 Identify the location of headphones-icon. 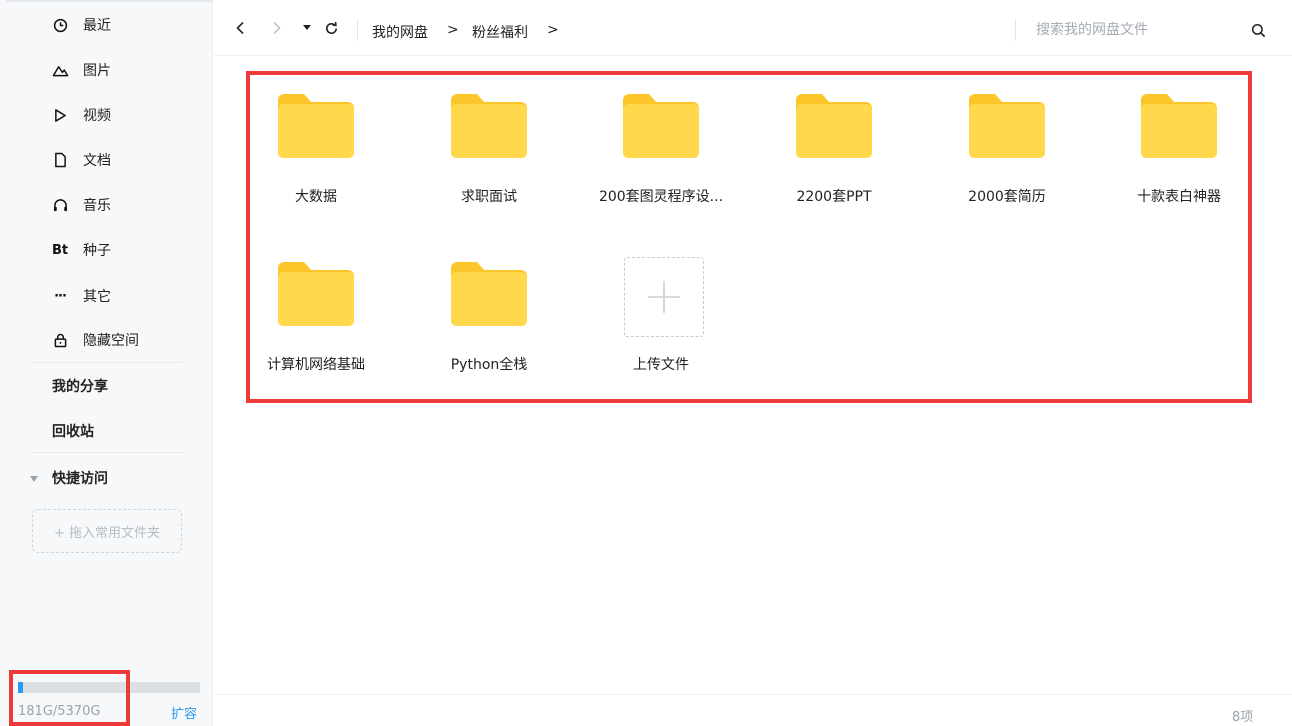
(60, 205).